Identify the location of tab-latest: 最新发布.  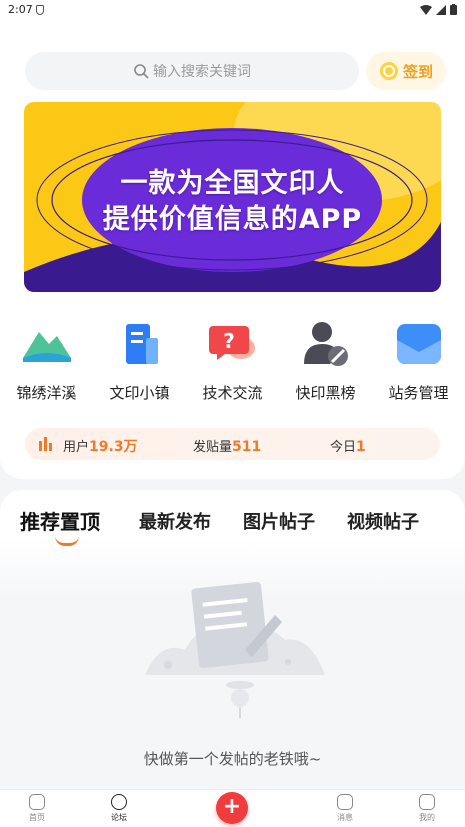
(175, 521).